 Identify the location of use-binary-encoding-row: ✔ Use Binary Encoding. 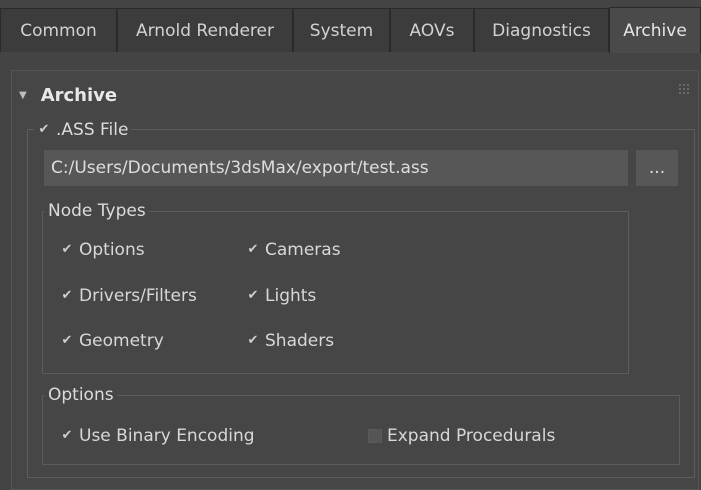
(157, 436).